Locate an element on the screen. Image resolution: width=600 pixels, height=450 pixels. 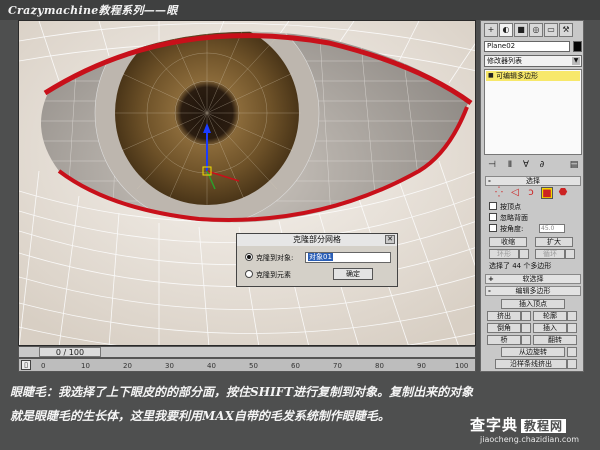
track-tick: 90 is located at coordinates (421, 366).